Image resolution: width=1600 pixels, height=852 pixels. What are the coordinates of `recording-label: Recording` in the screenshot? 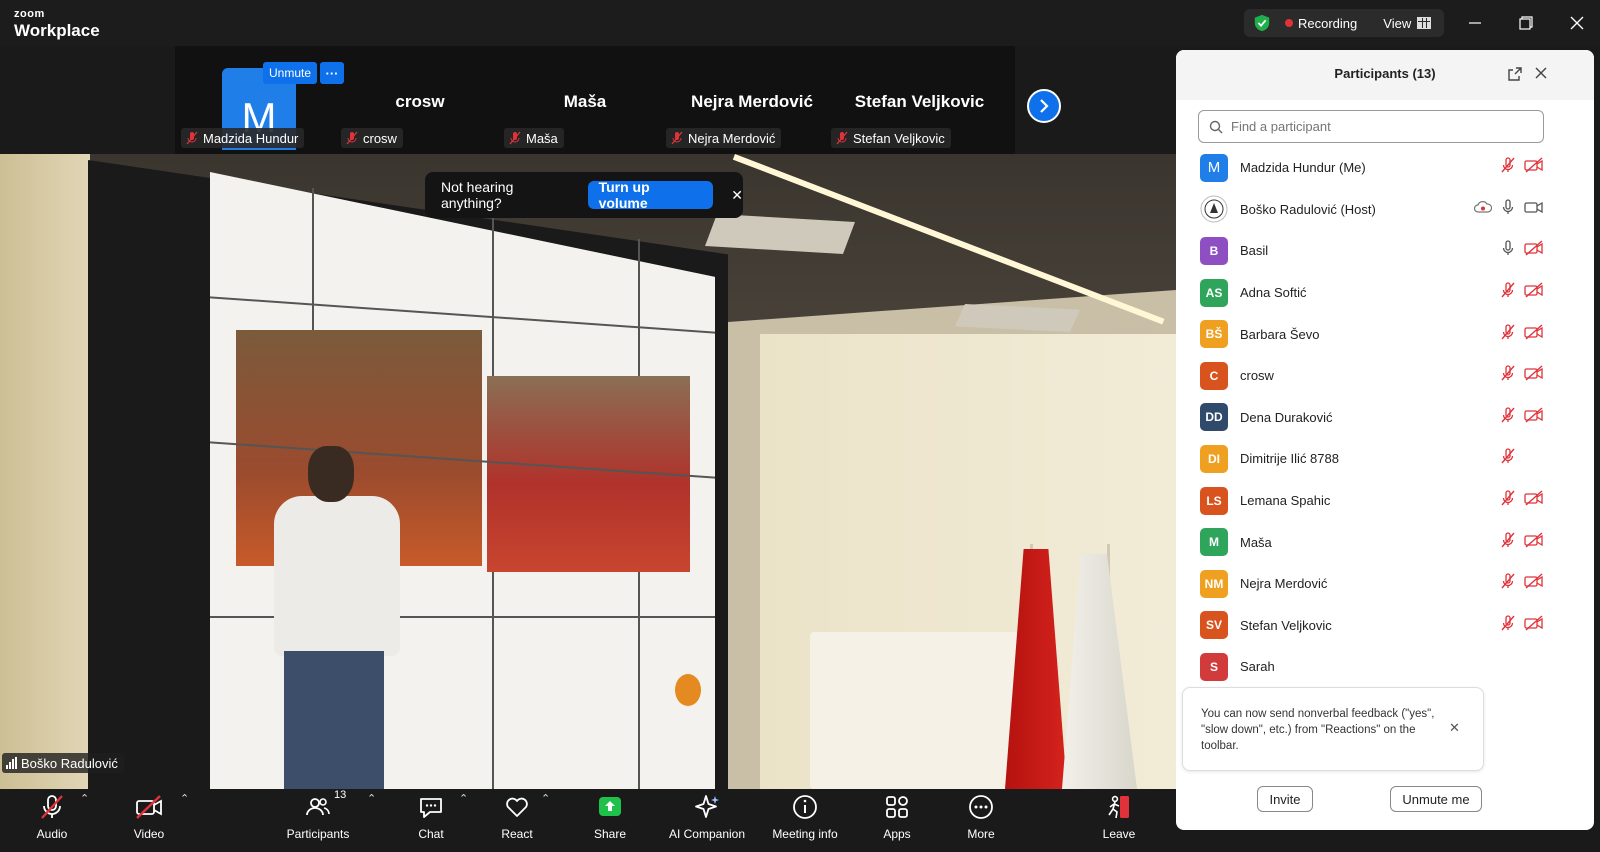 It's located at (1327, 23).